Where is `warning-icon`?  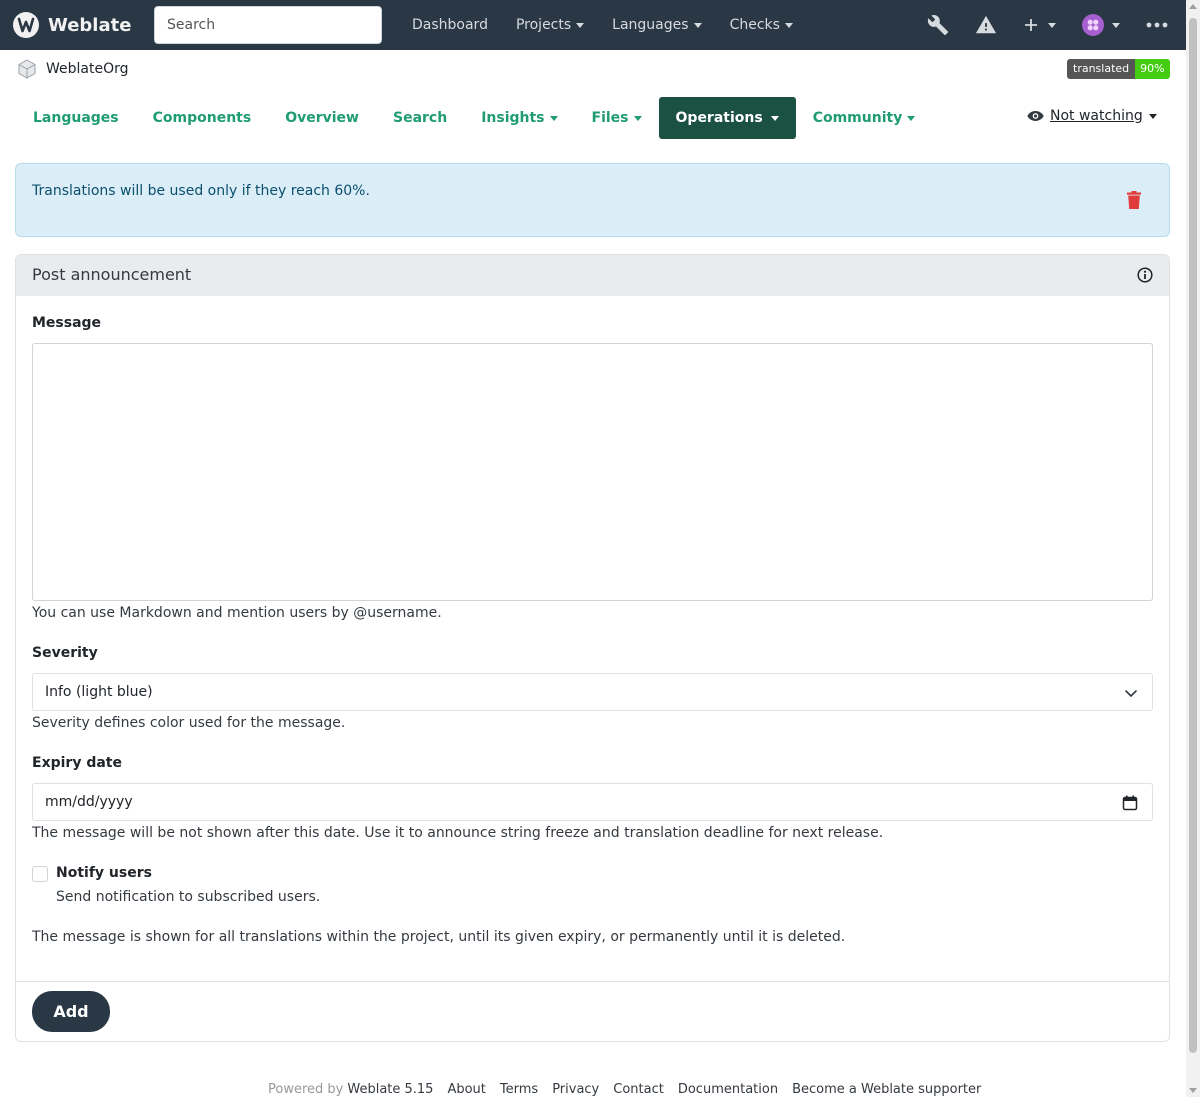 warning-icon is located at coordinates (986, 25).